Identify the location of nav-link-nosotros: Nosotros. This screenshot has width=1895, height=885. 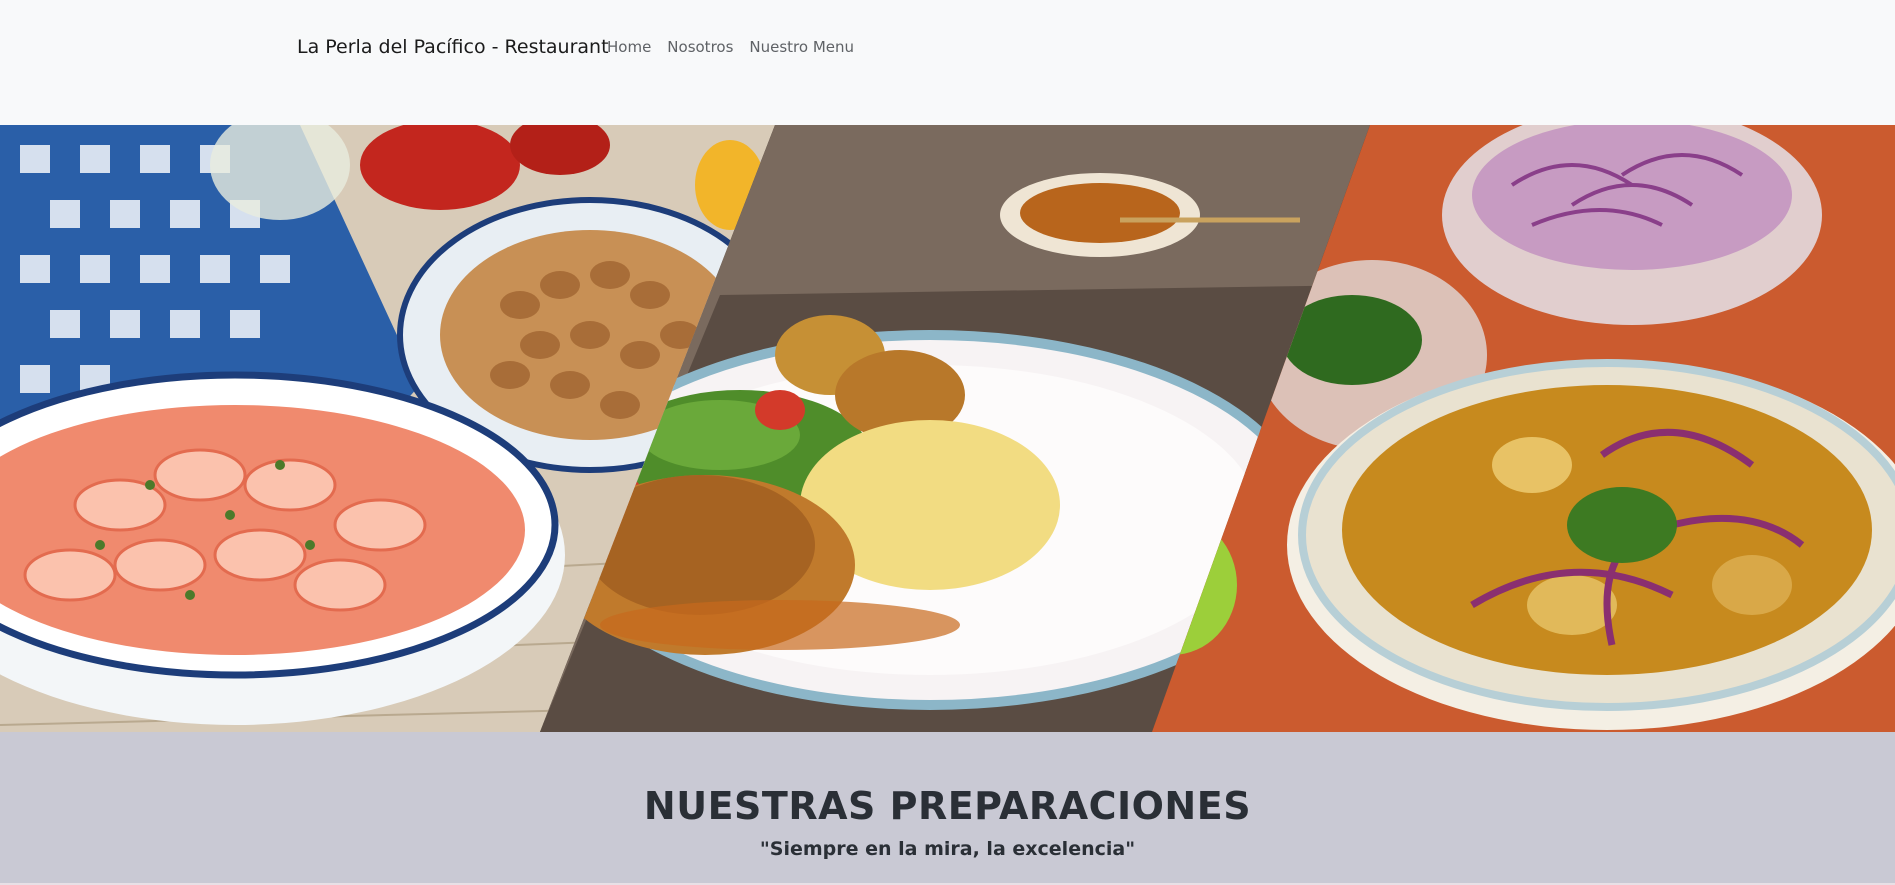
(700, 47).